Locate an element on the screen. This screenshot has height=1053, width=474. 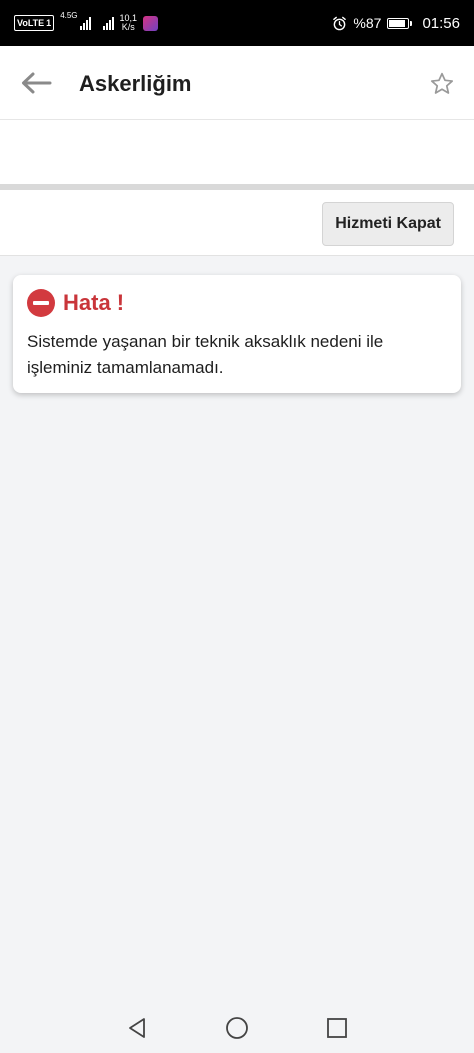
nav-recents-button is located at coordinates (337, 1028).